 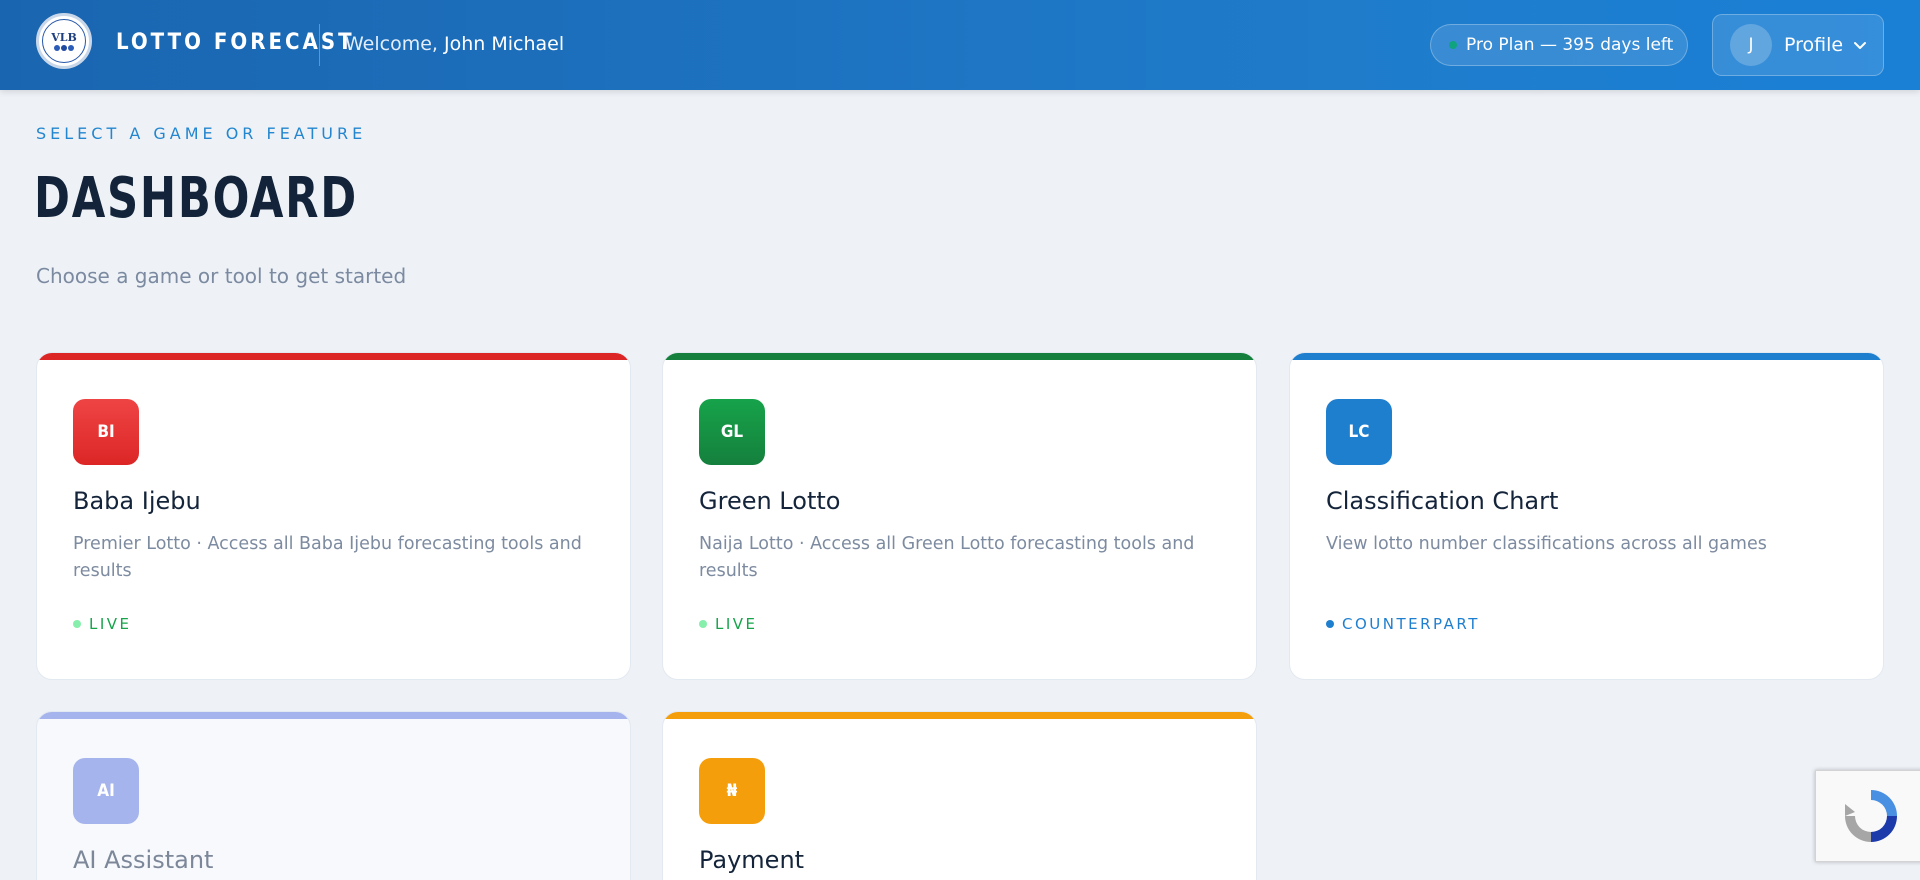 What do you see at coordinates (64, 47) in the screenshot?
I see `logo-balls-icon` at bounding box center [64, 47].